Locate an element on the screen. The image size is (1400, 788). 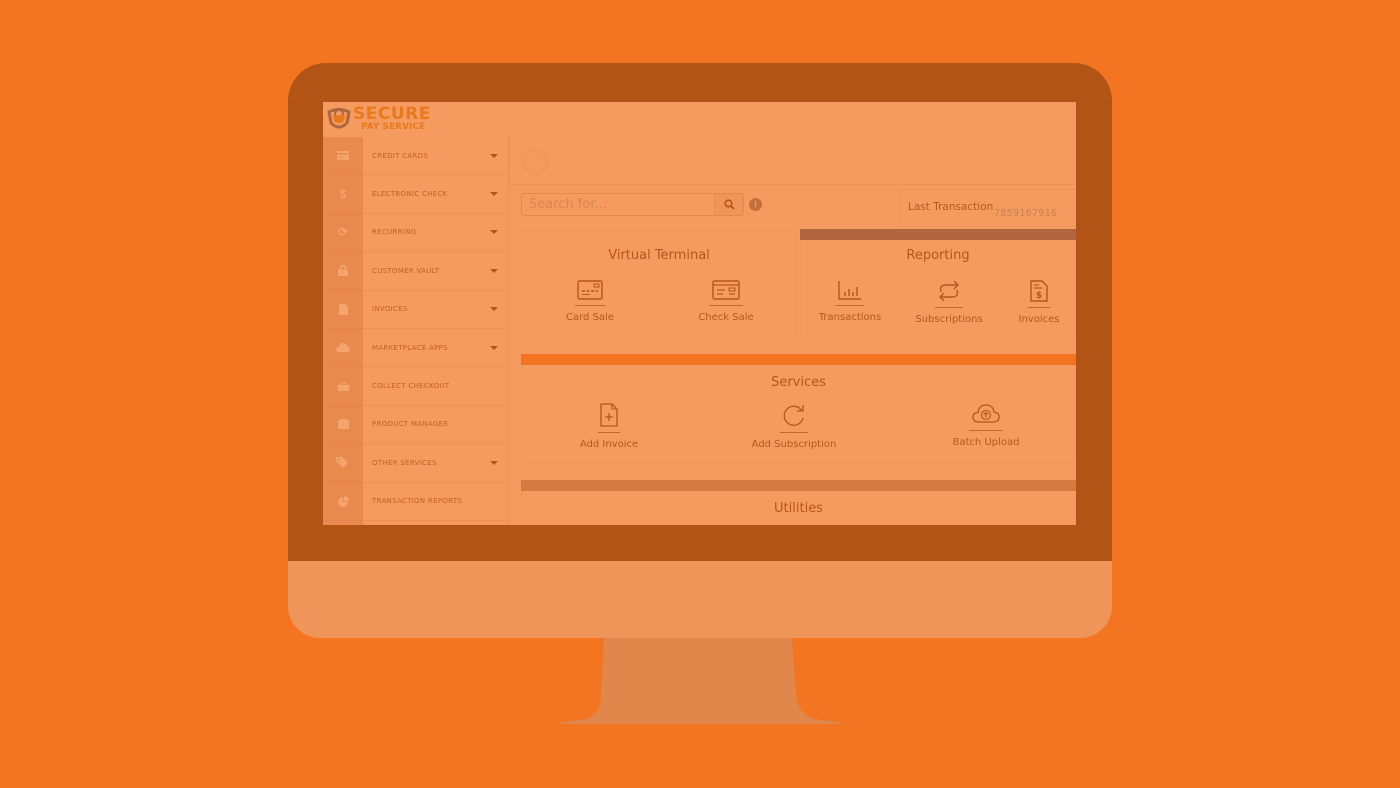
sidebar-item-marketplace-apps: Marketplace Apps is located at coordinates (435, 348).